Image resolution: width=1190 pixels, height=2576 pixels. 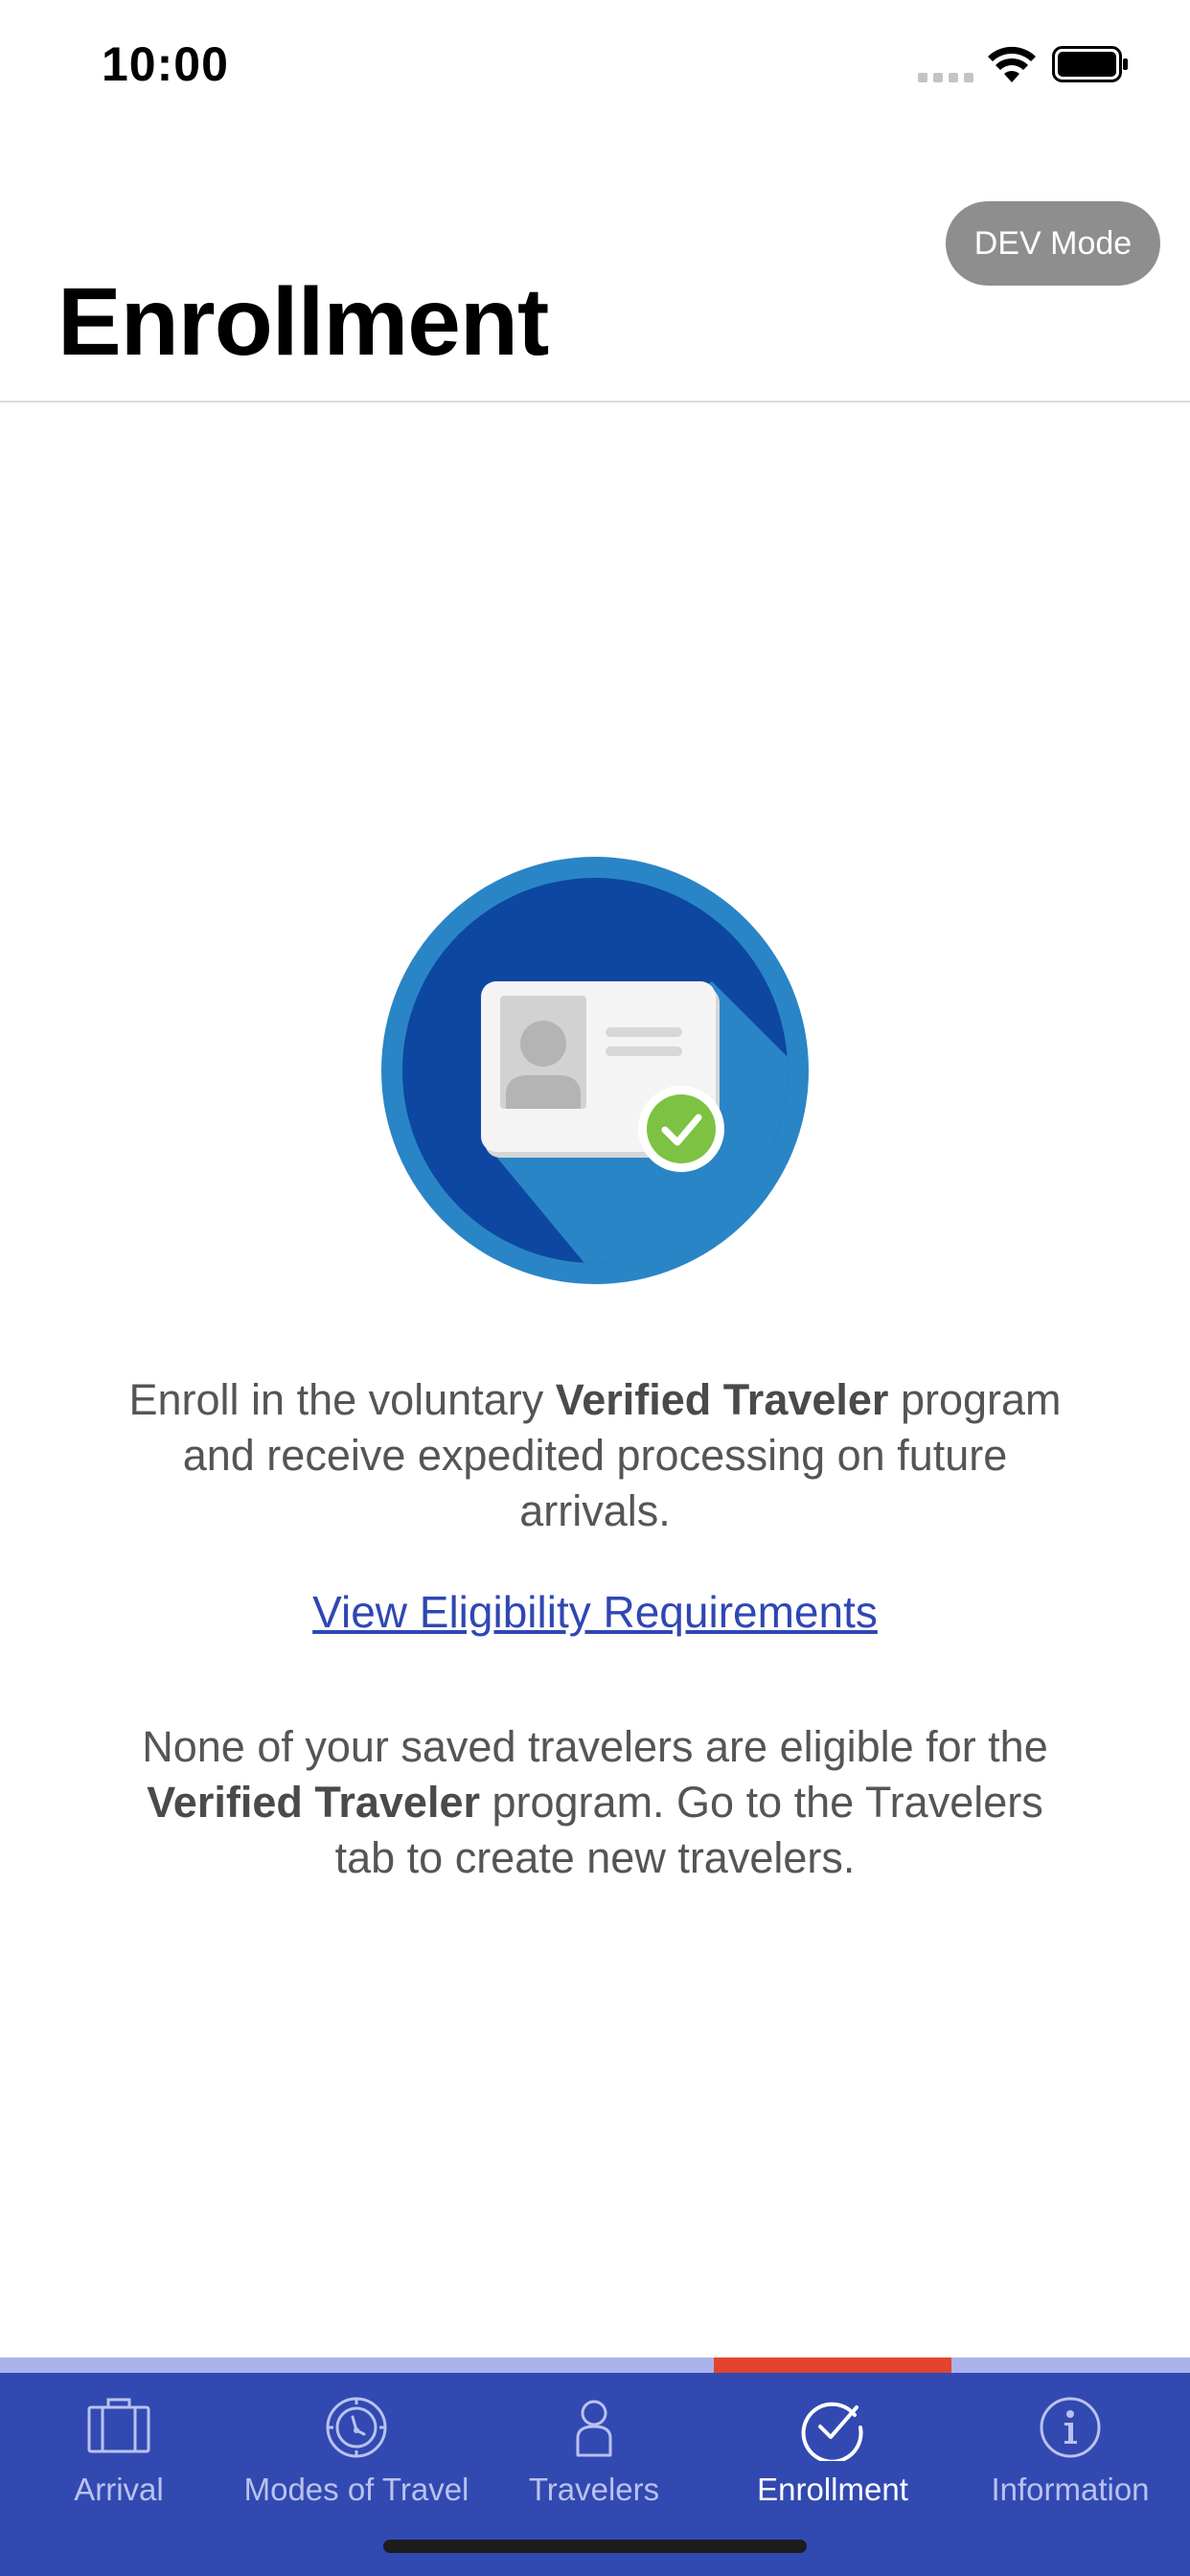 What do you see at coordinates (595, 2546) in the screenshot?
I see `home-indicator` at bounding box center [595, 2546].